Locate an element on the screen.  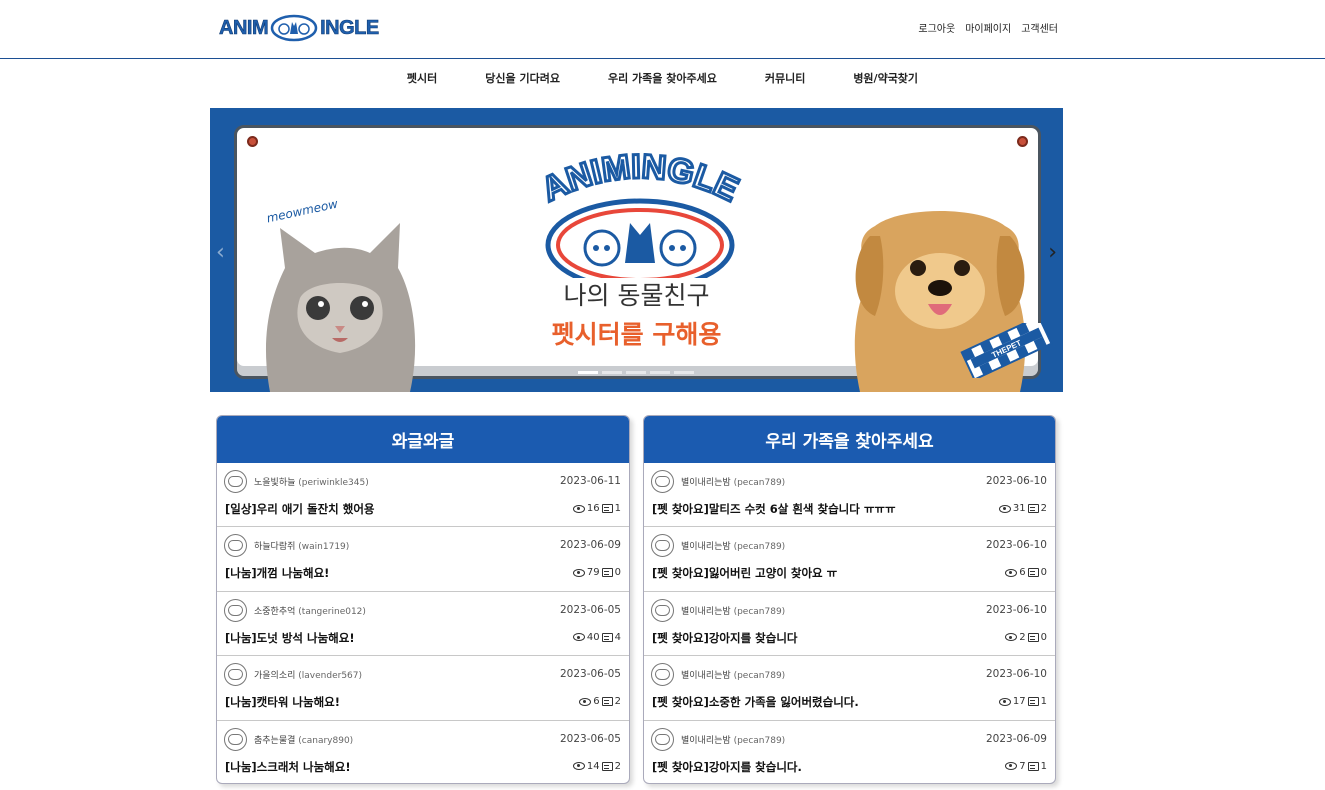
view-count: 79 is located at coordinates (593, 573).